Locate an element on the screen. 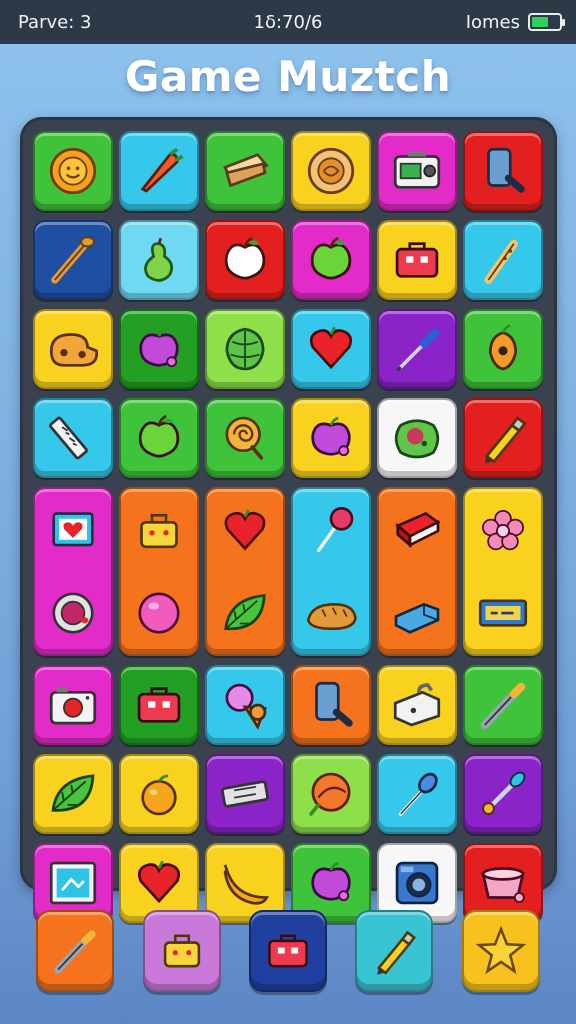 The width and height of the screenshot is (576, 1024). bread-icon is located at coordinates (73, 349).